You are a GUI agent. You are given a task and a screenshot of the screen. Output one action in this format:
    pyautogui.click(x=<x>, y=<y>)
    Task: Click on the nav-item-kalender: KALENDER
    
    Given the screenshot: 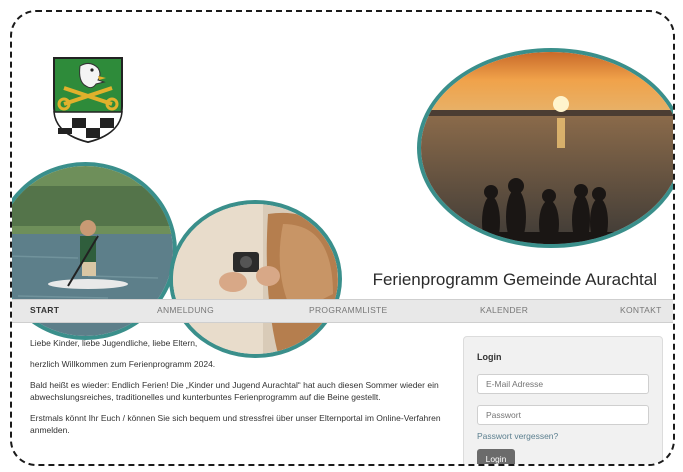 What is the action you would take?
    pyautogui.click(x=504, y=310)
    